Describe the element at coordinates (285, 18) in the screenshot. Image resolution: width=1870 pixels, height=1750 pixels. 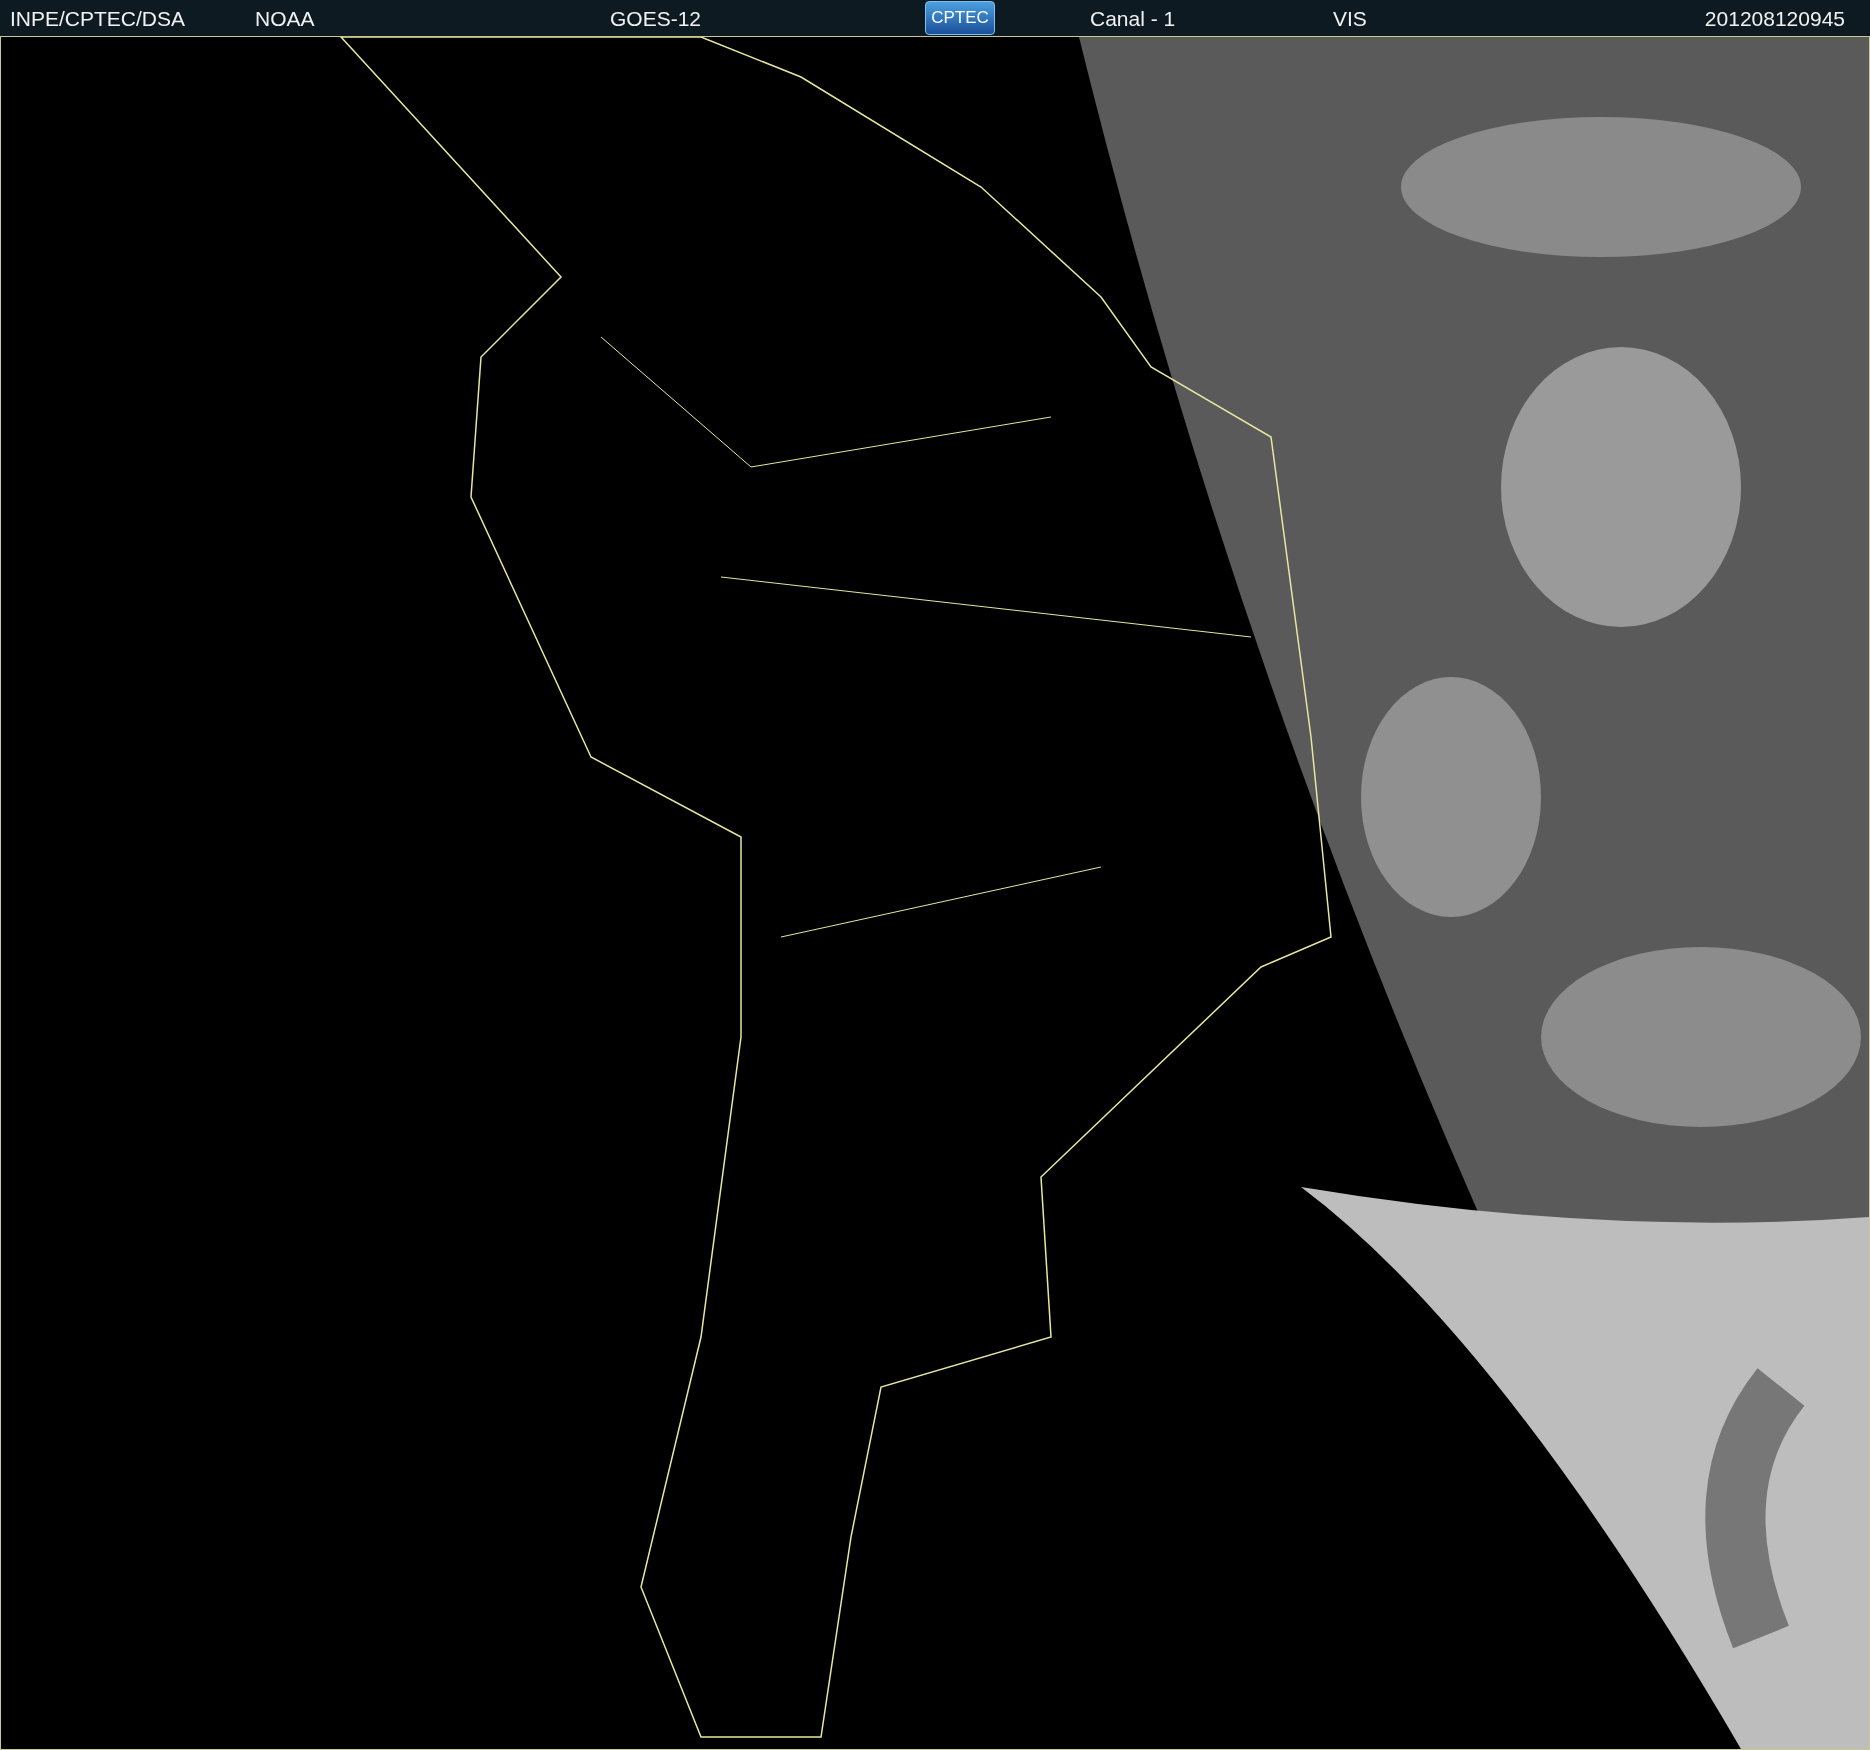
I see `header-label: NOAA` at that location.